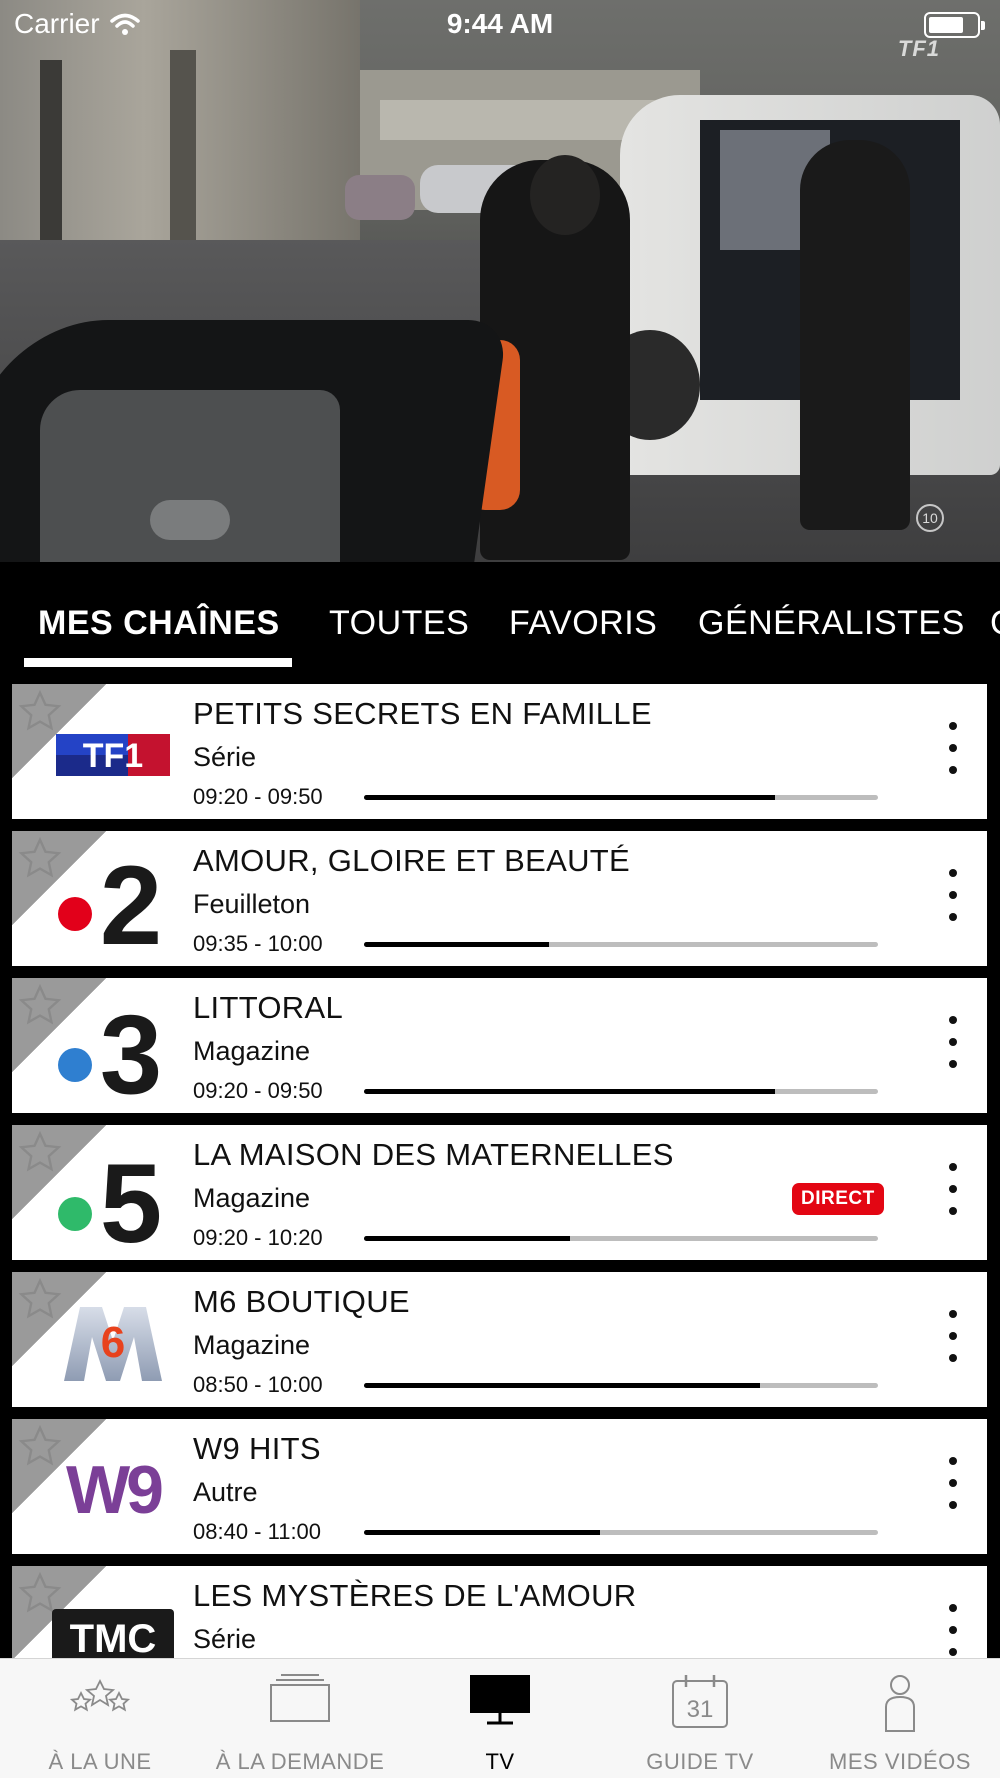 The height and width of the screenshot is (1778, 1000). Describe the element at coordinates (838, 1199) in the screenshot. I see `live-badge: DIRECT` at that location.